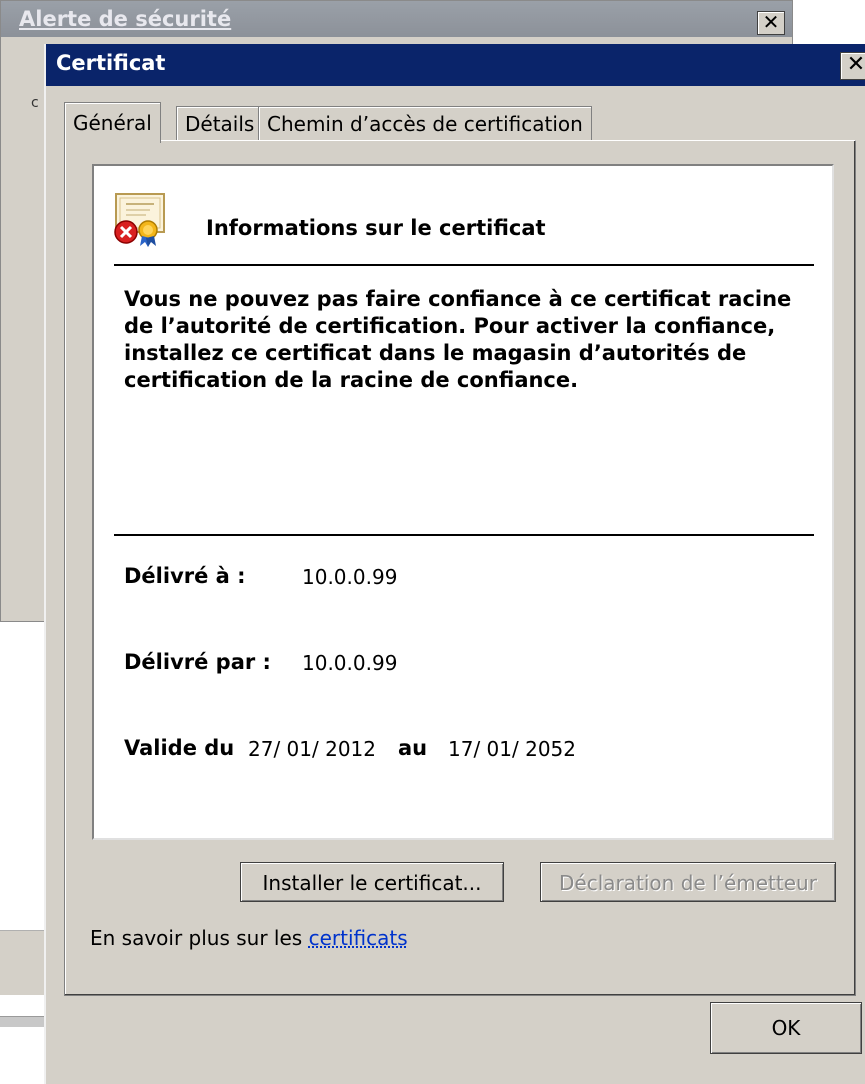 The image size is (865, 1084). What do you see at coordinates (358, 938) in the screenshot?
I see `certificates-link: certificats` at bounding box center [358, 938].